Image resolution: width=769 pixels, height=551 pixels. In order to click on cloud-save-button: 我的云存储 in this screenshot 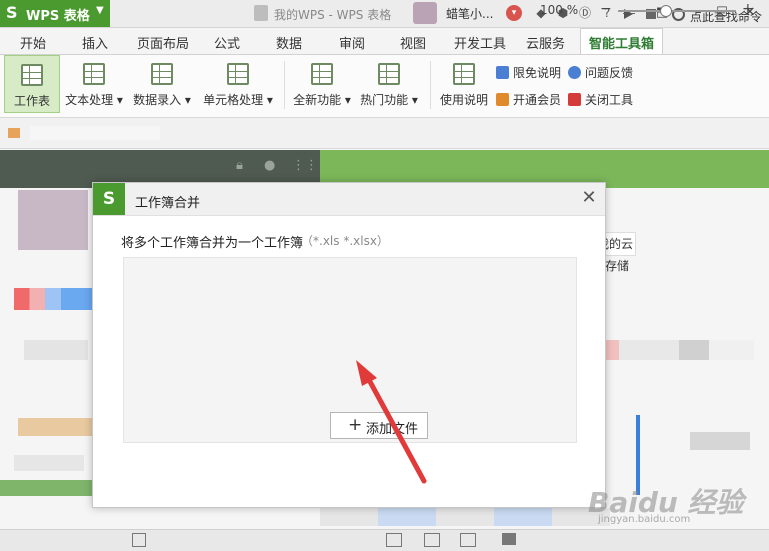, I will do `click(616, 252)`.